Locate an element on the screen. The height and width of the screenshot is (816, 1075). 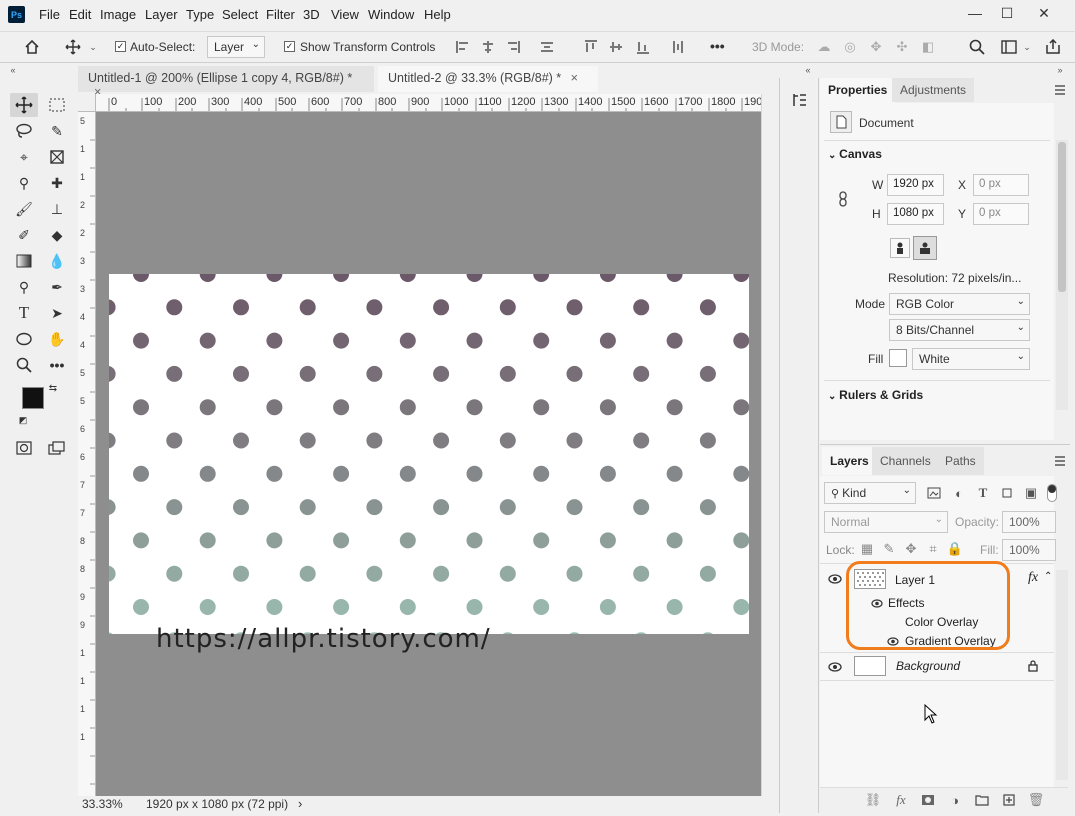
crop-tool-icon: ⌖ is located at coordinates (24, 157).